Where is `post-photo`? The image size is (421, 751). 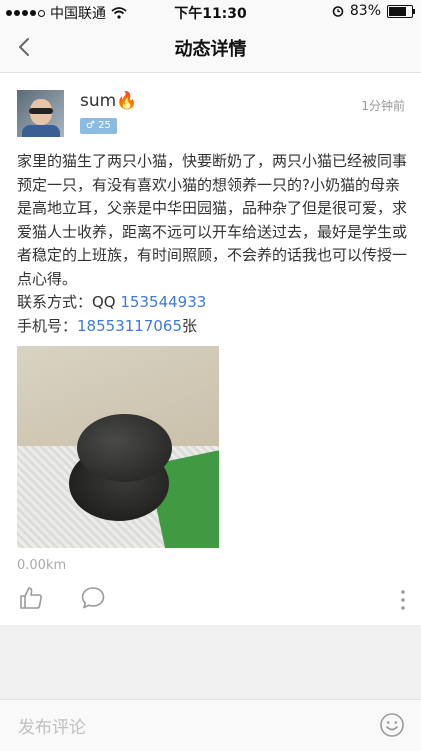
post-photo is located at coordinates (118, 447).